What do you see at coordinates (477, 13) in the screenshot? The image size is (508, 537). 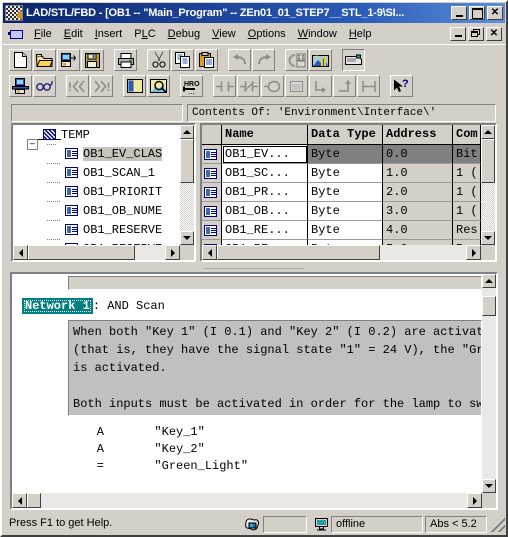 I see `maximize-button` at bounding box center [477, 13].